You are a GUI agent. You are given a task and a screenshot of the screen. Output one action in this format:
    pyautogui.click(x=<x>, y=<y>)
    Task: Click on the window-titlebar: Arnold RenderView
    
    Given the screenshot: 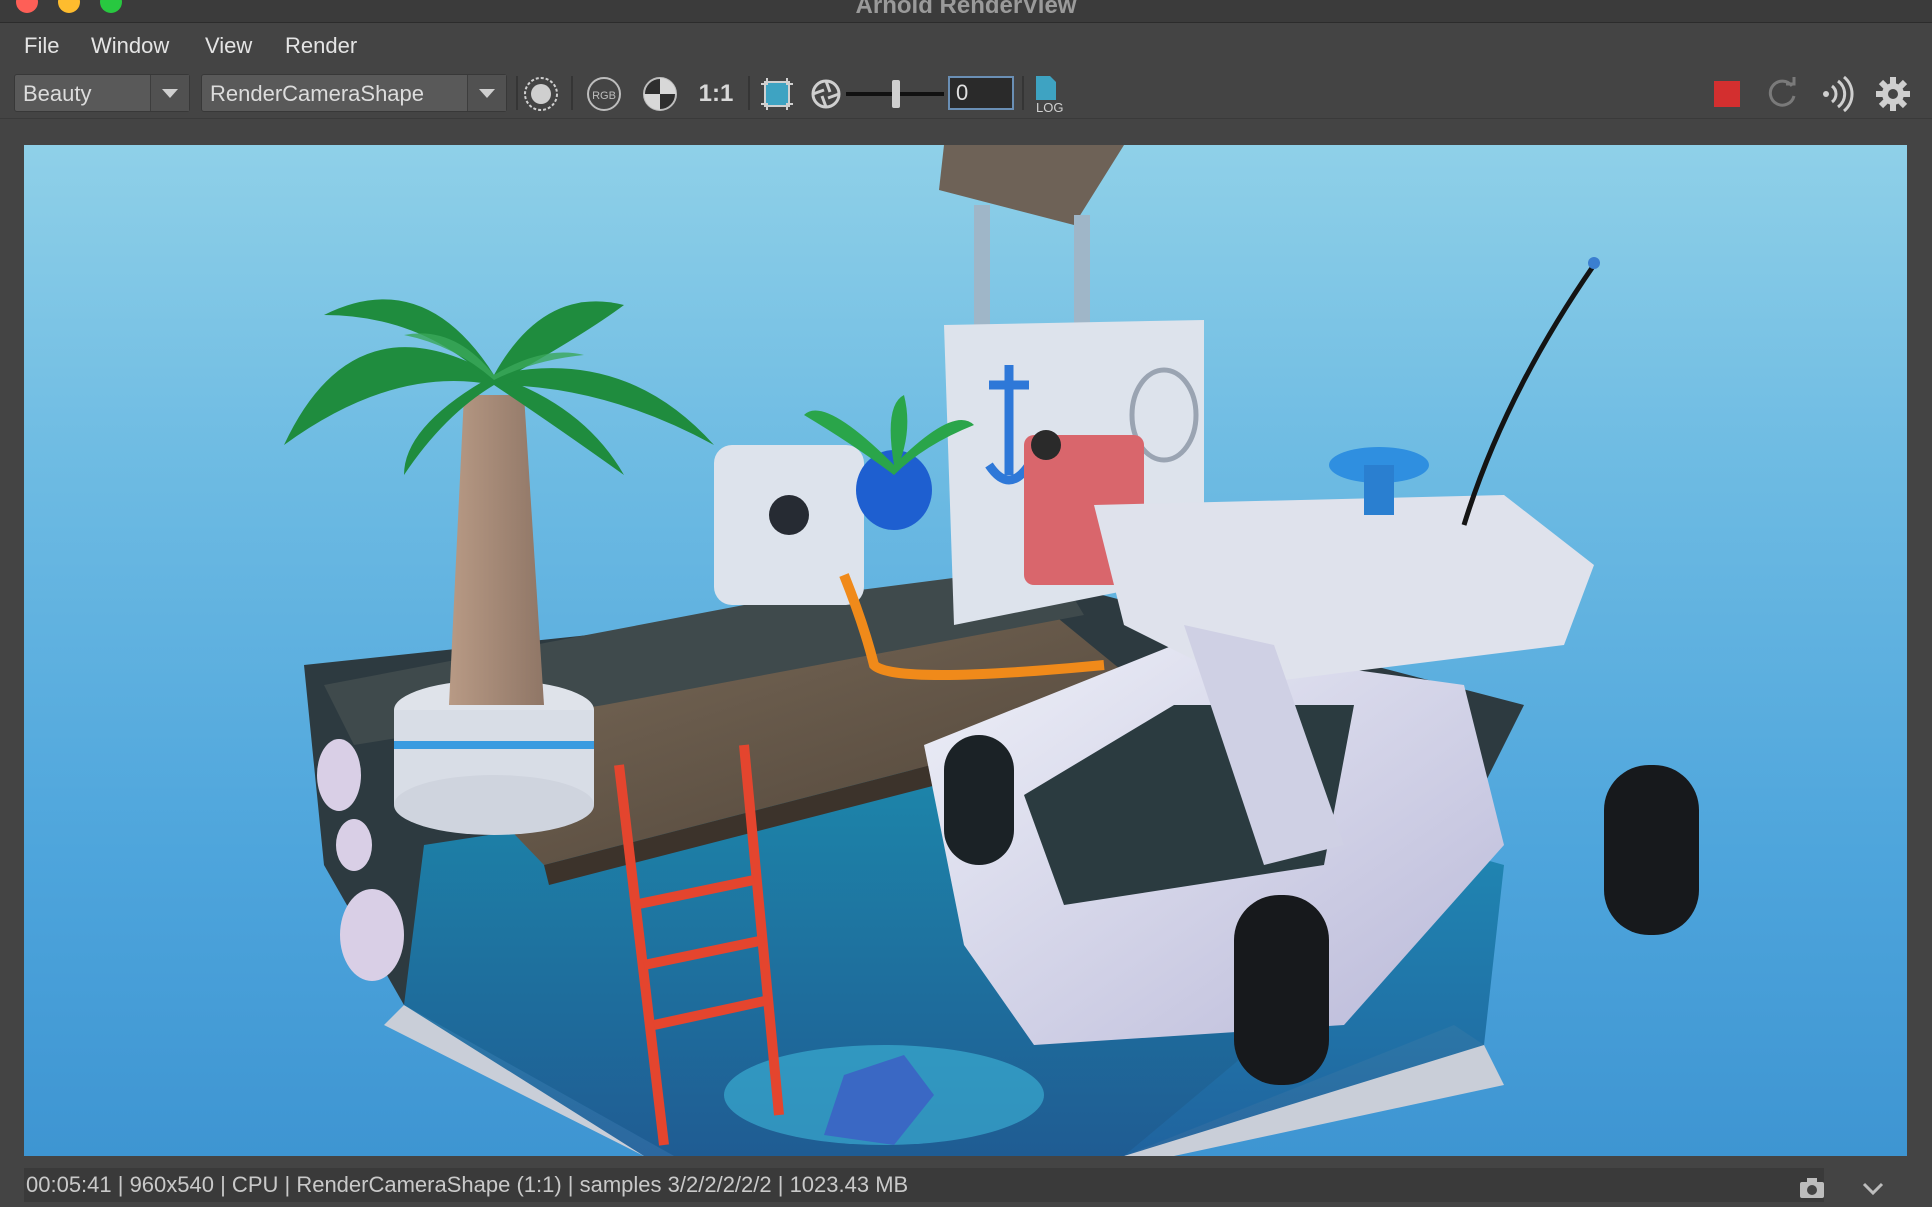 What is the action you would take?
    pyautogui.click(x=966, y=11)
    